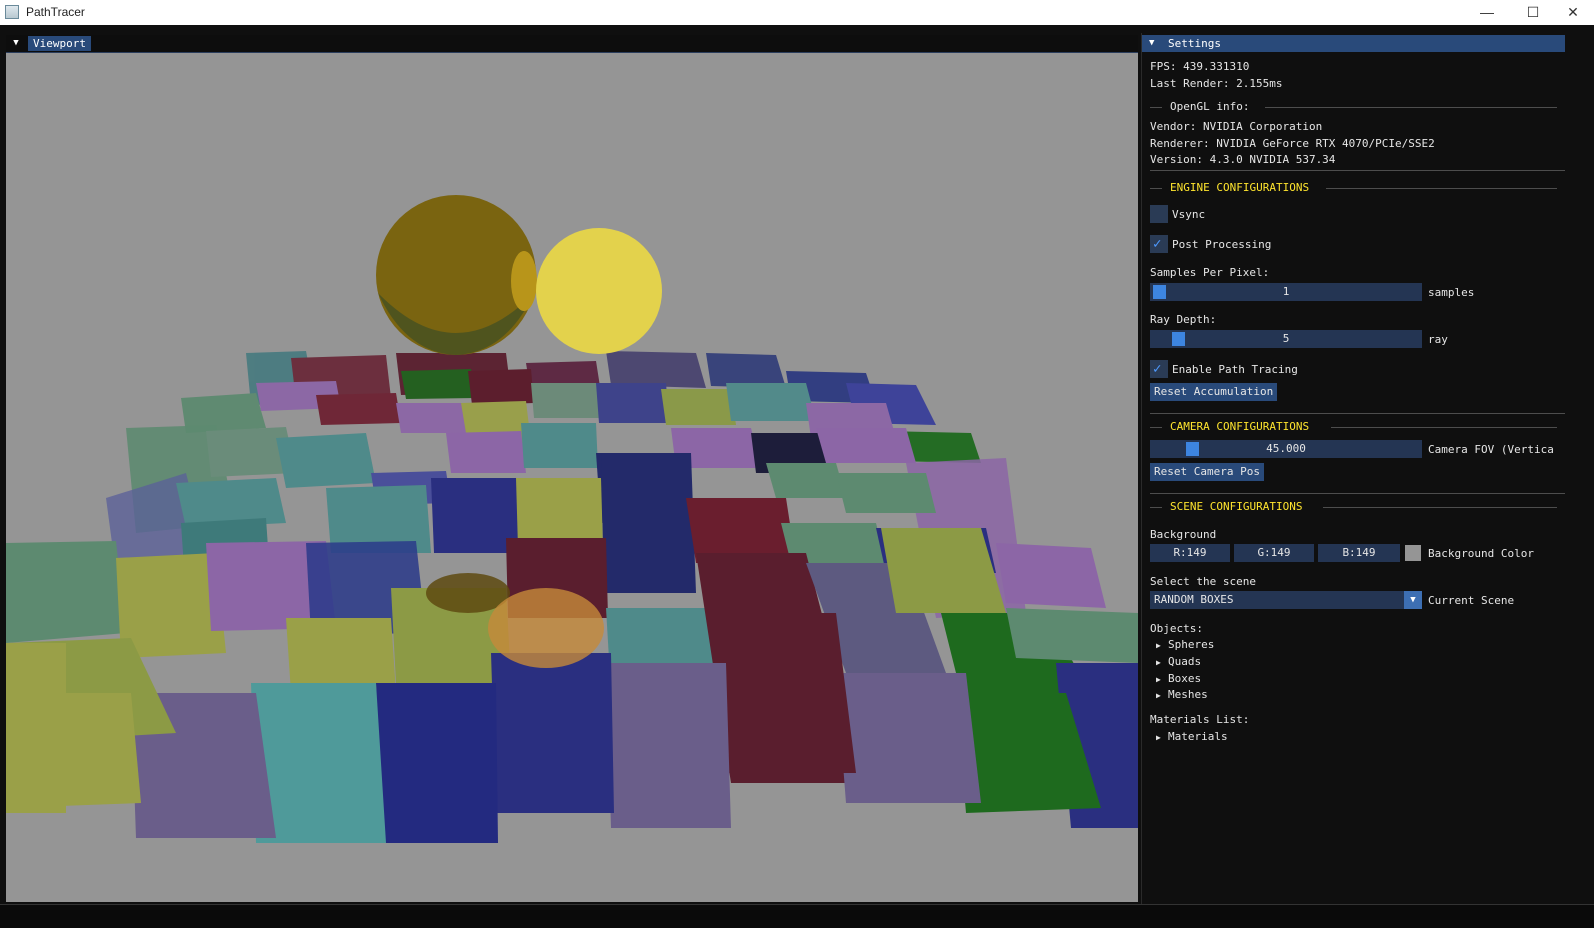 The image size is (1594, 928). I want to click on ray-depth-value: 5, so click(1286, 338).